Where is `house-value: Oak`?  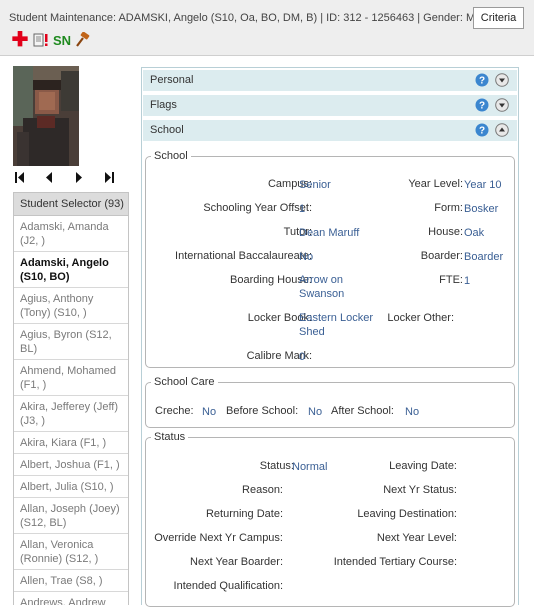
house-value: Oak is located at coordinates (474, 233).